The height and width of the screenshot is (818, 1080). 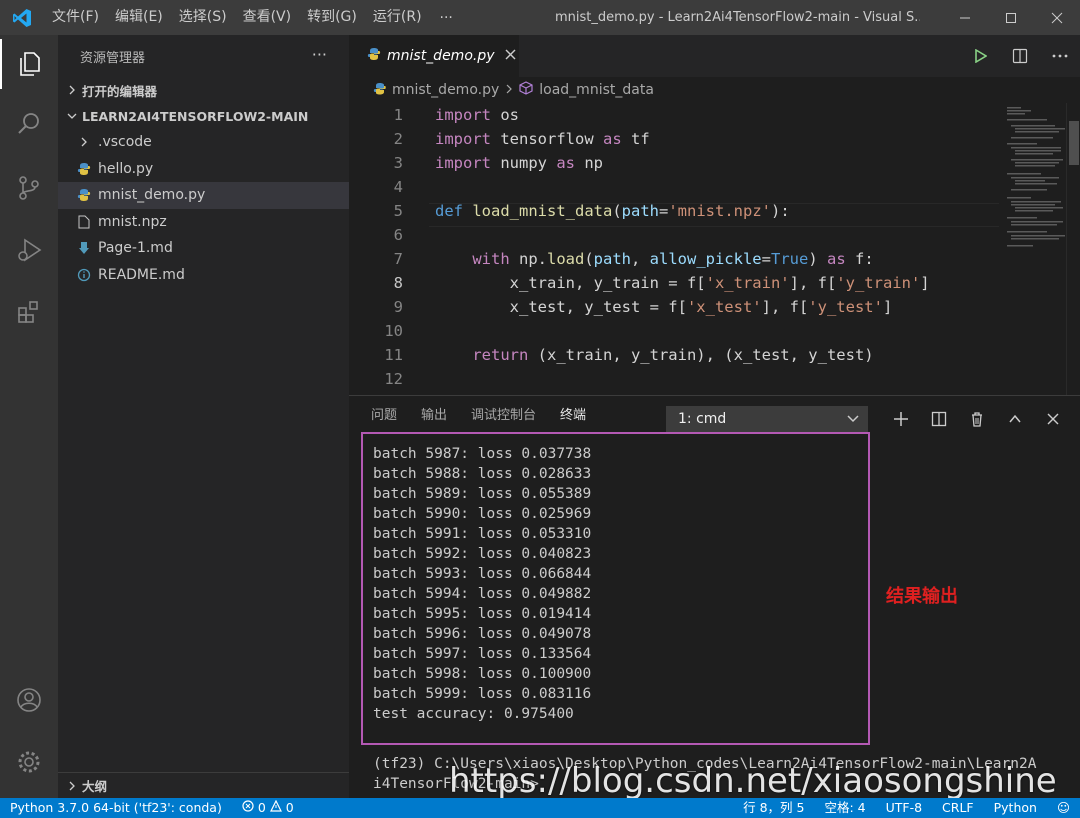 What do you see at coordinates (152, 195) in the screenshot?
I see `tree-item-label: mnist_demo.py` at bounding box center [152, 195].